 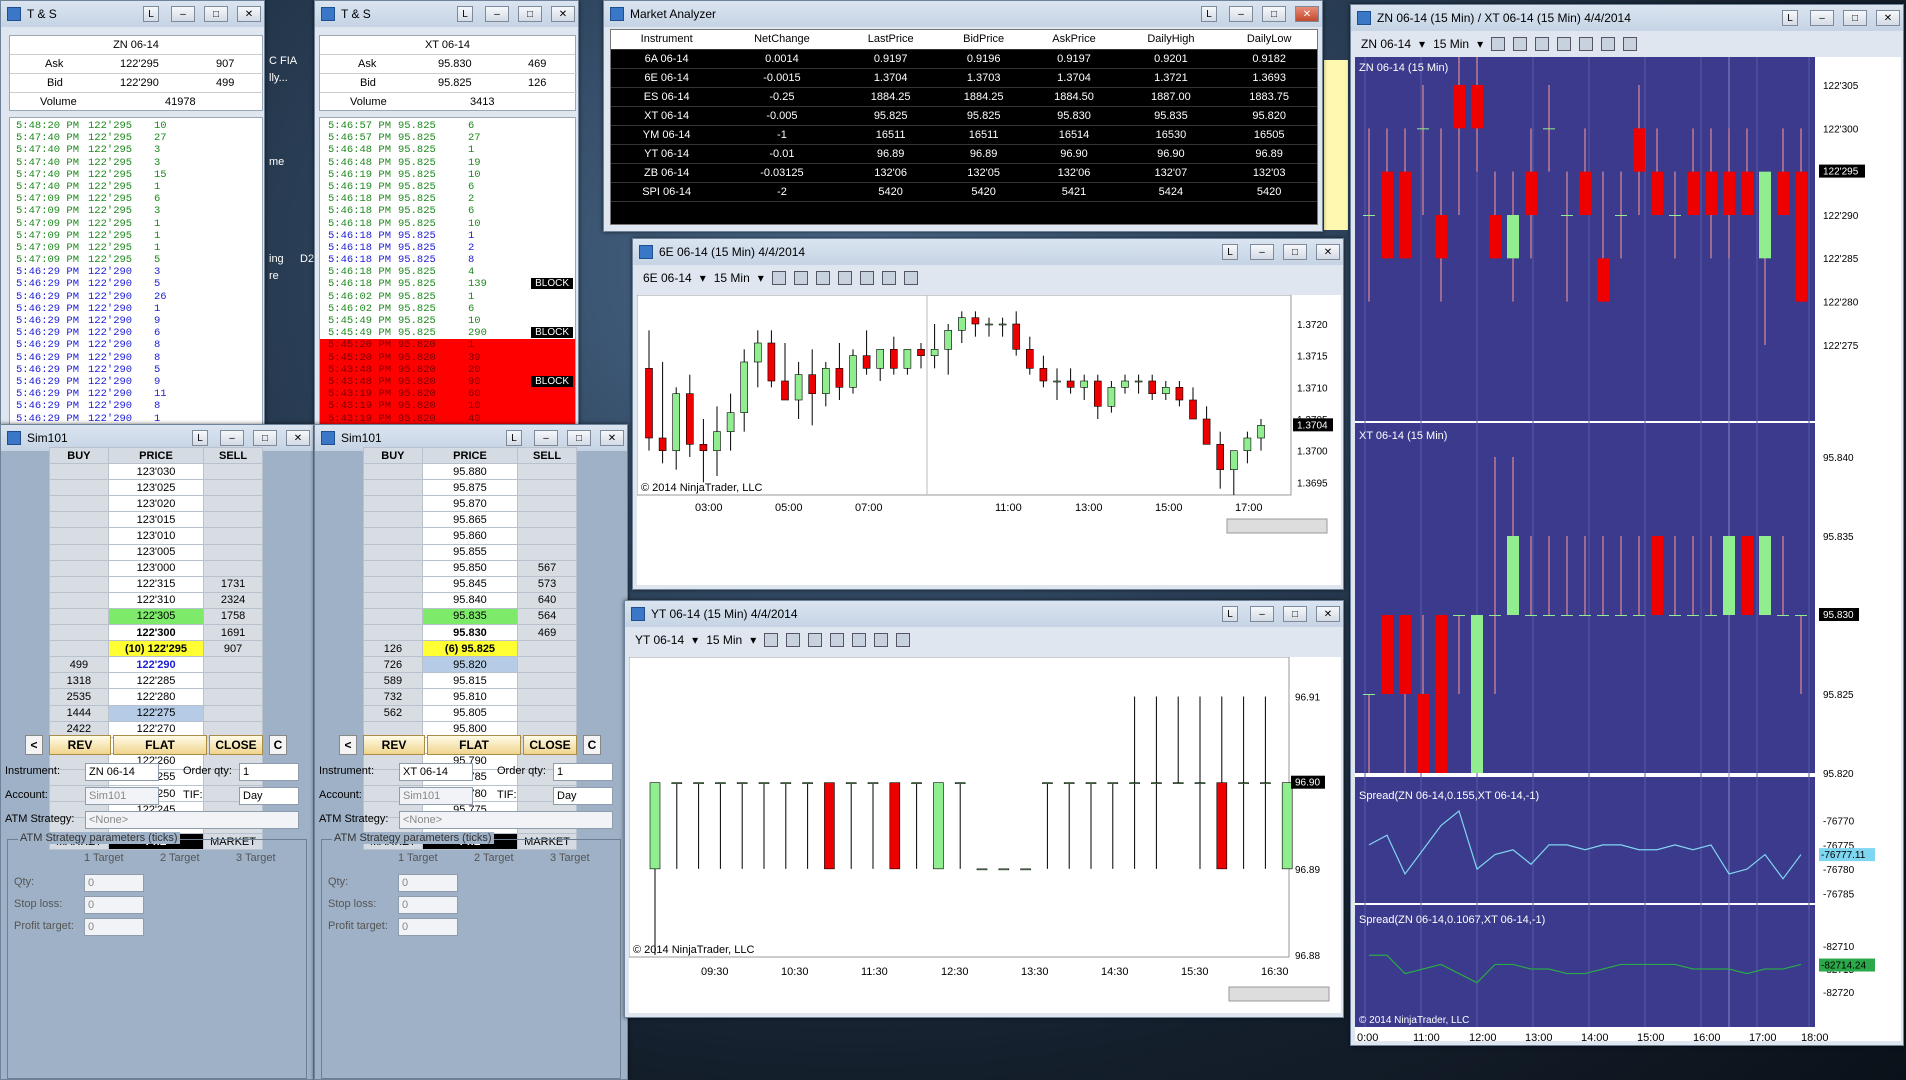 I want to click on chevron-down-icon: ▾, so click(x=1480, y=44).